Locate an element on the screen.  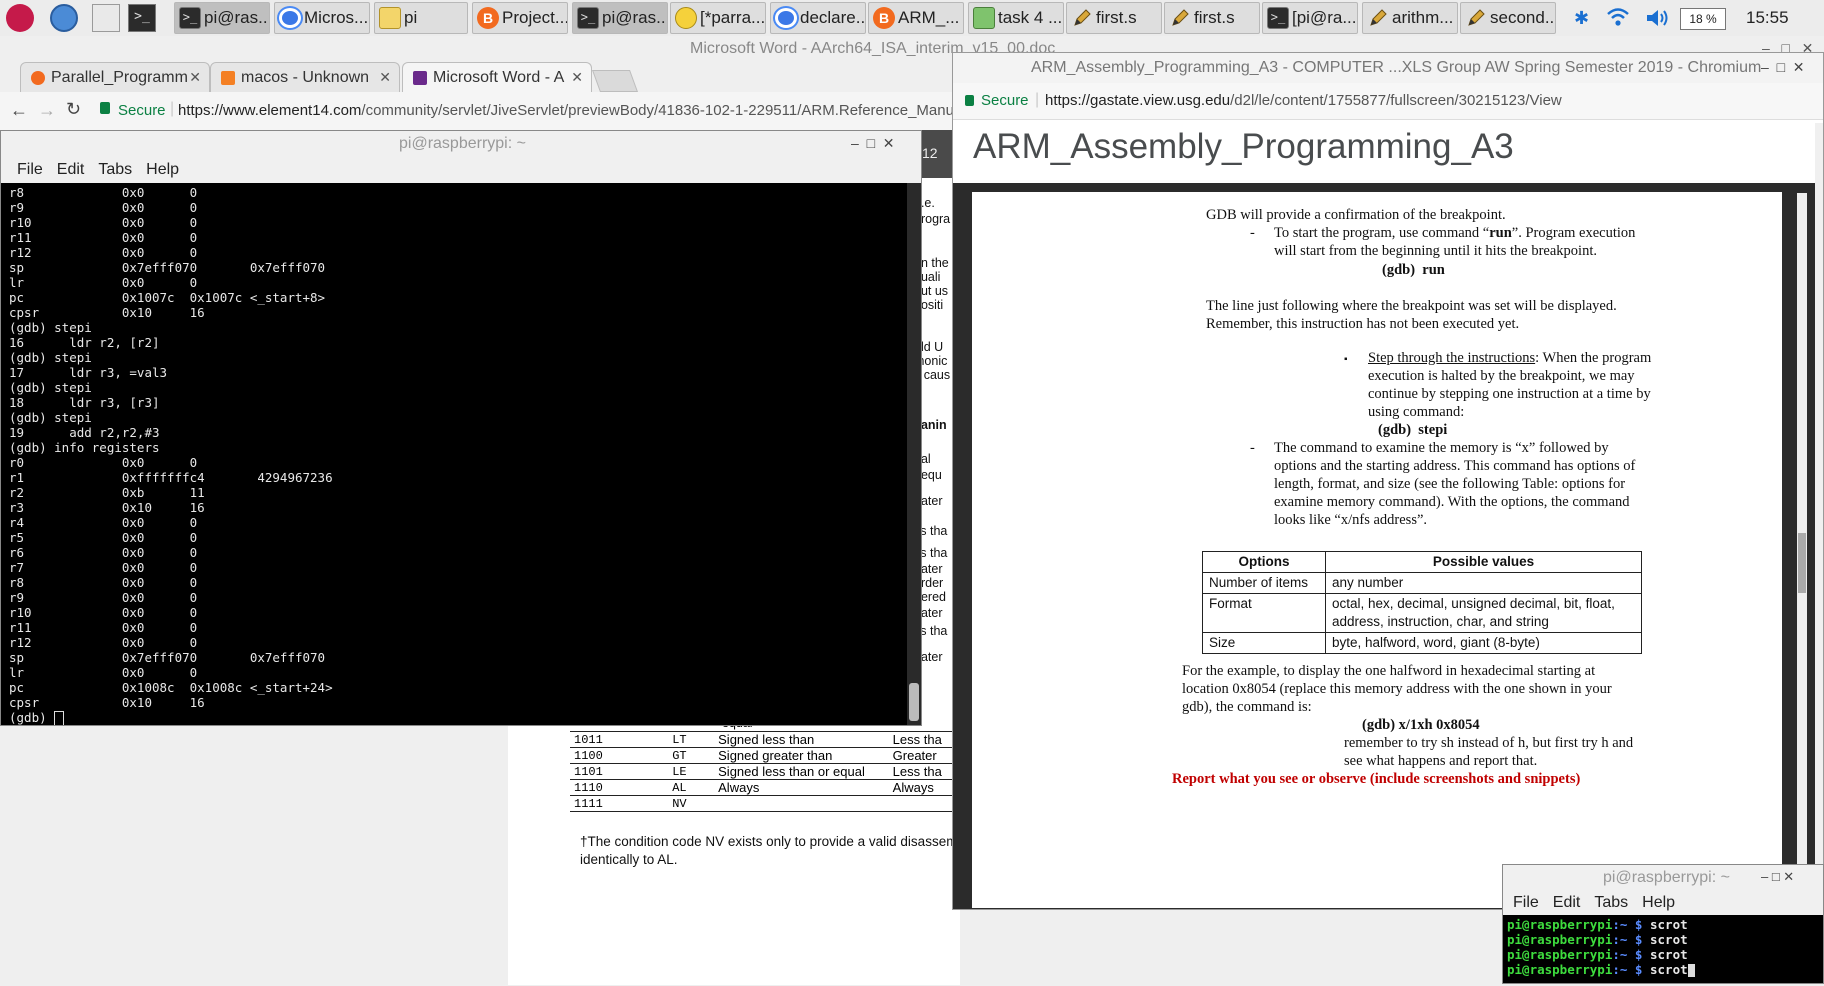
terminal-line: 19 add r2,r2,#3 is located at coordinates (84, 432).